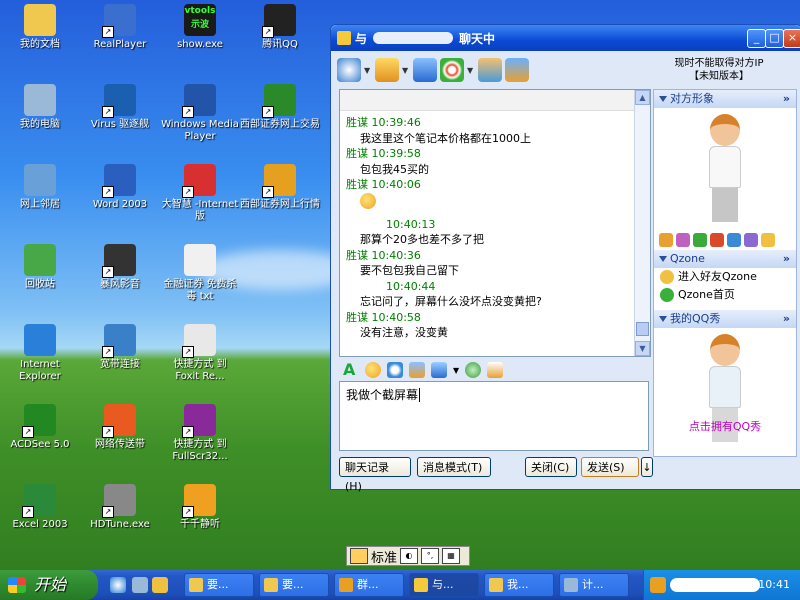 The image size is (800, 600). Describe the element at coordinates (373, 370) in the screenshot. I see `emoticon-icon` at that location.